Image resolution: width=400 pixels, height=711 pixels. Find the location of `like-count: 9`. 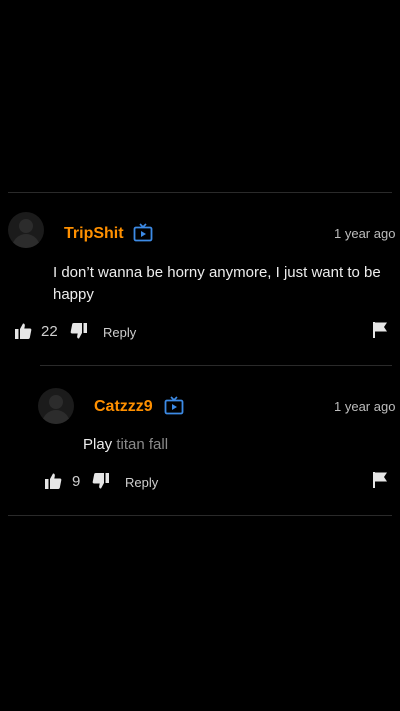

like-count: 9 is located at coordinates (76, 481).